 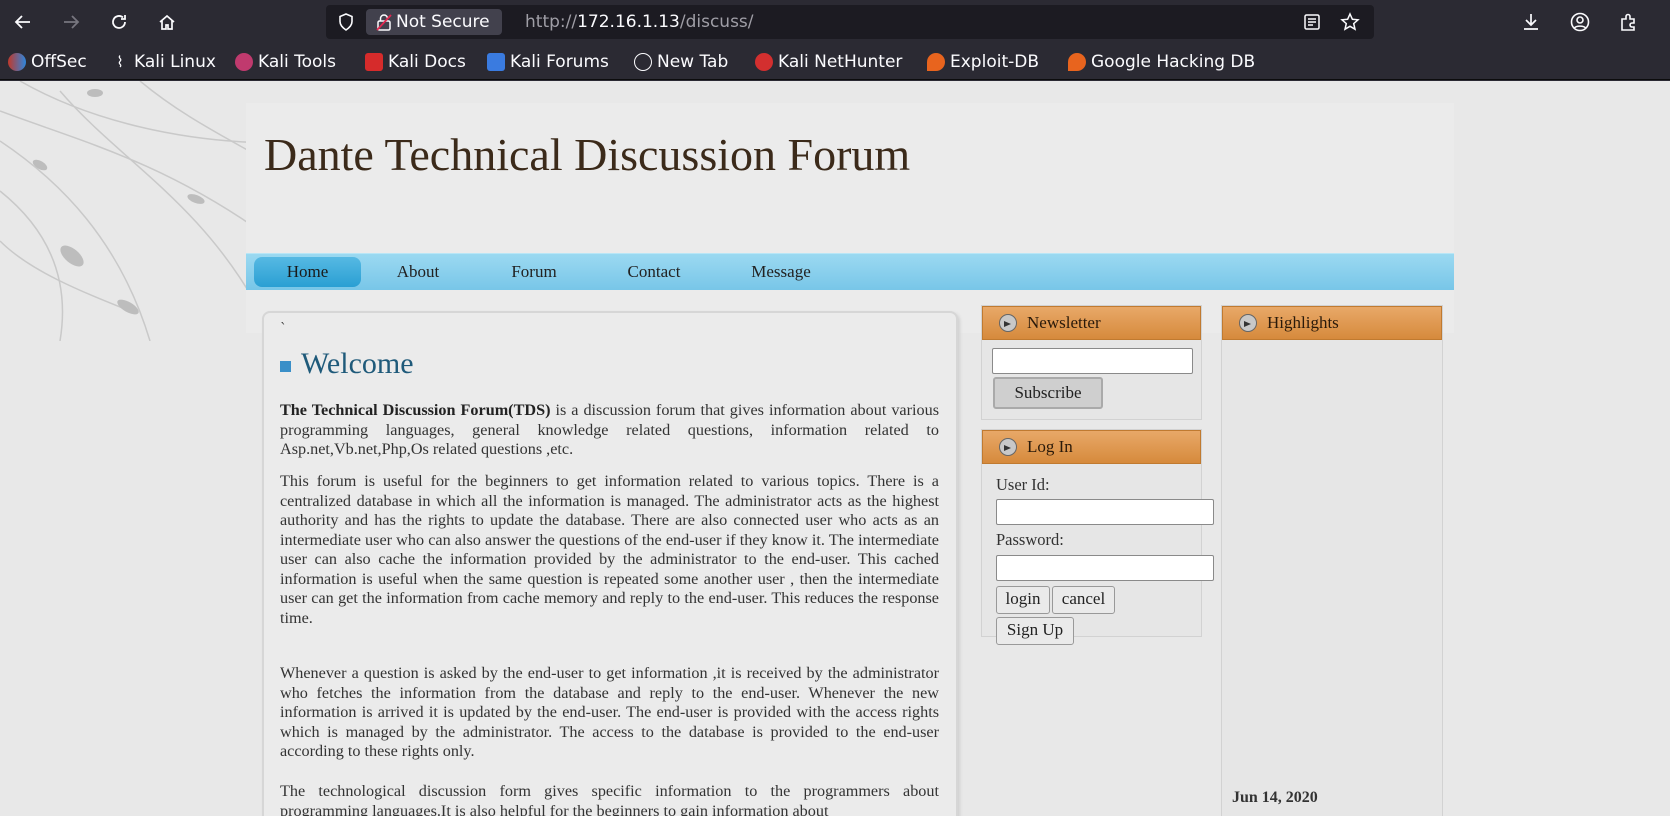 I want to click on highlights-box: Highlights, so click(x=1332, y=560).